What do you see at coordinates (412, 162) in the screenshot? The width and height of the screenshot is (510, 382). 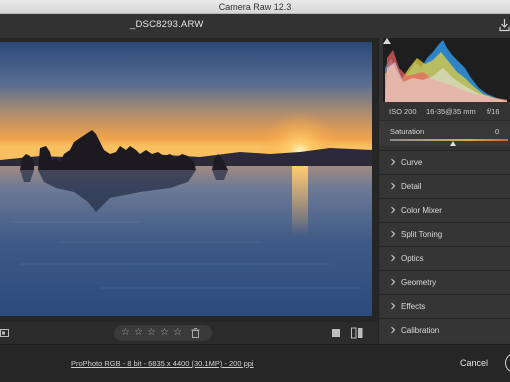 I see `panel-label: Curve` at bounding box center [412, 162].